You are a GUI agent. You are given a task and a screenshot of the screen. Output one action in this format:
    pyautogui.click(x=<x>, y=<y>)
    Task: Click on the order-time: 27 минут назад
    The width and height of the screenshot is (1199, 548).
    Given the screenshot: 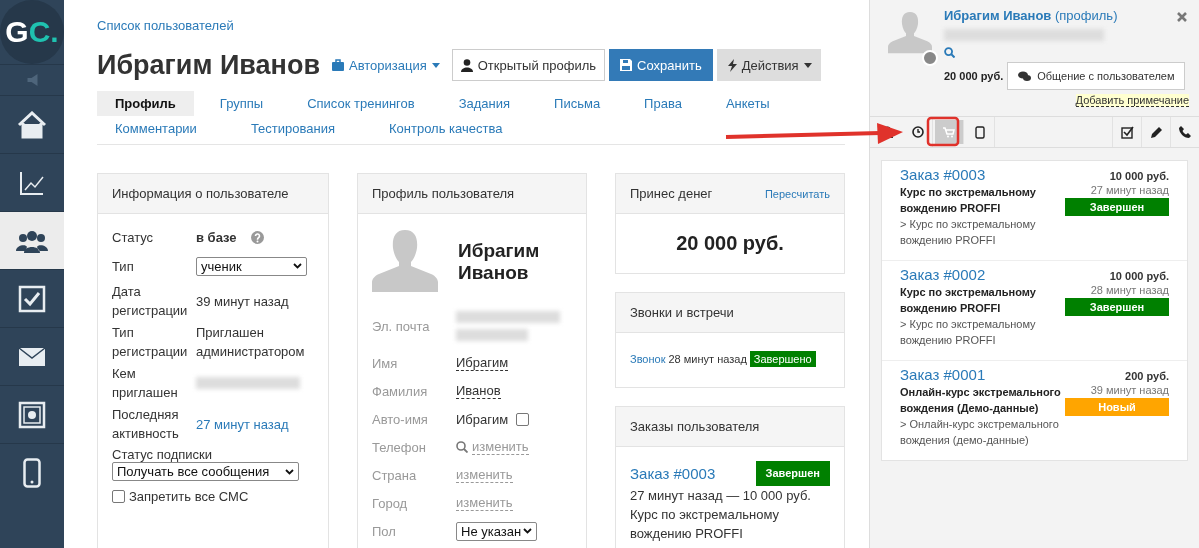 What is the action you would take?
    pyautogui.click(x=1129, y=190)
    